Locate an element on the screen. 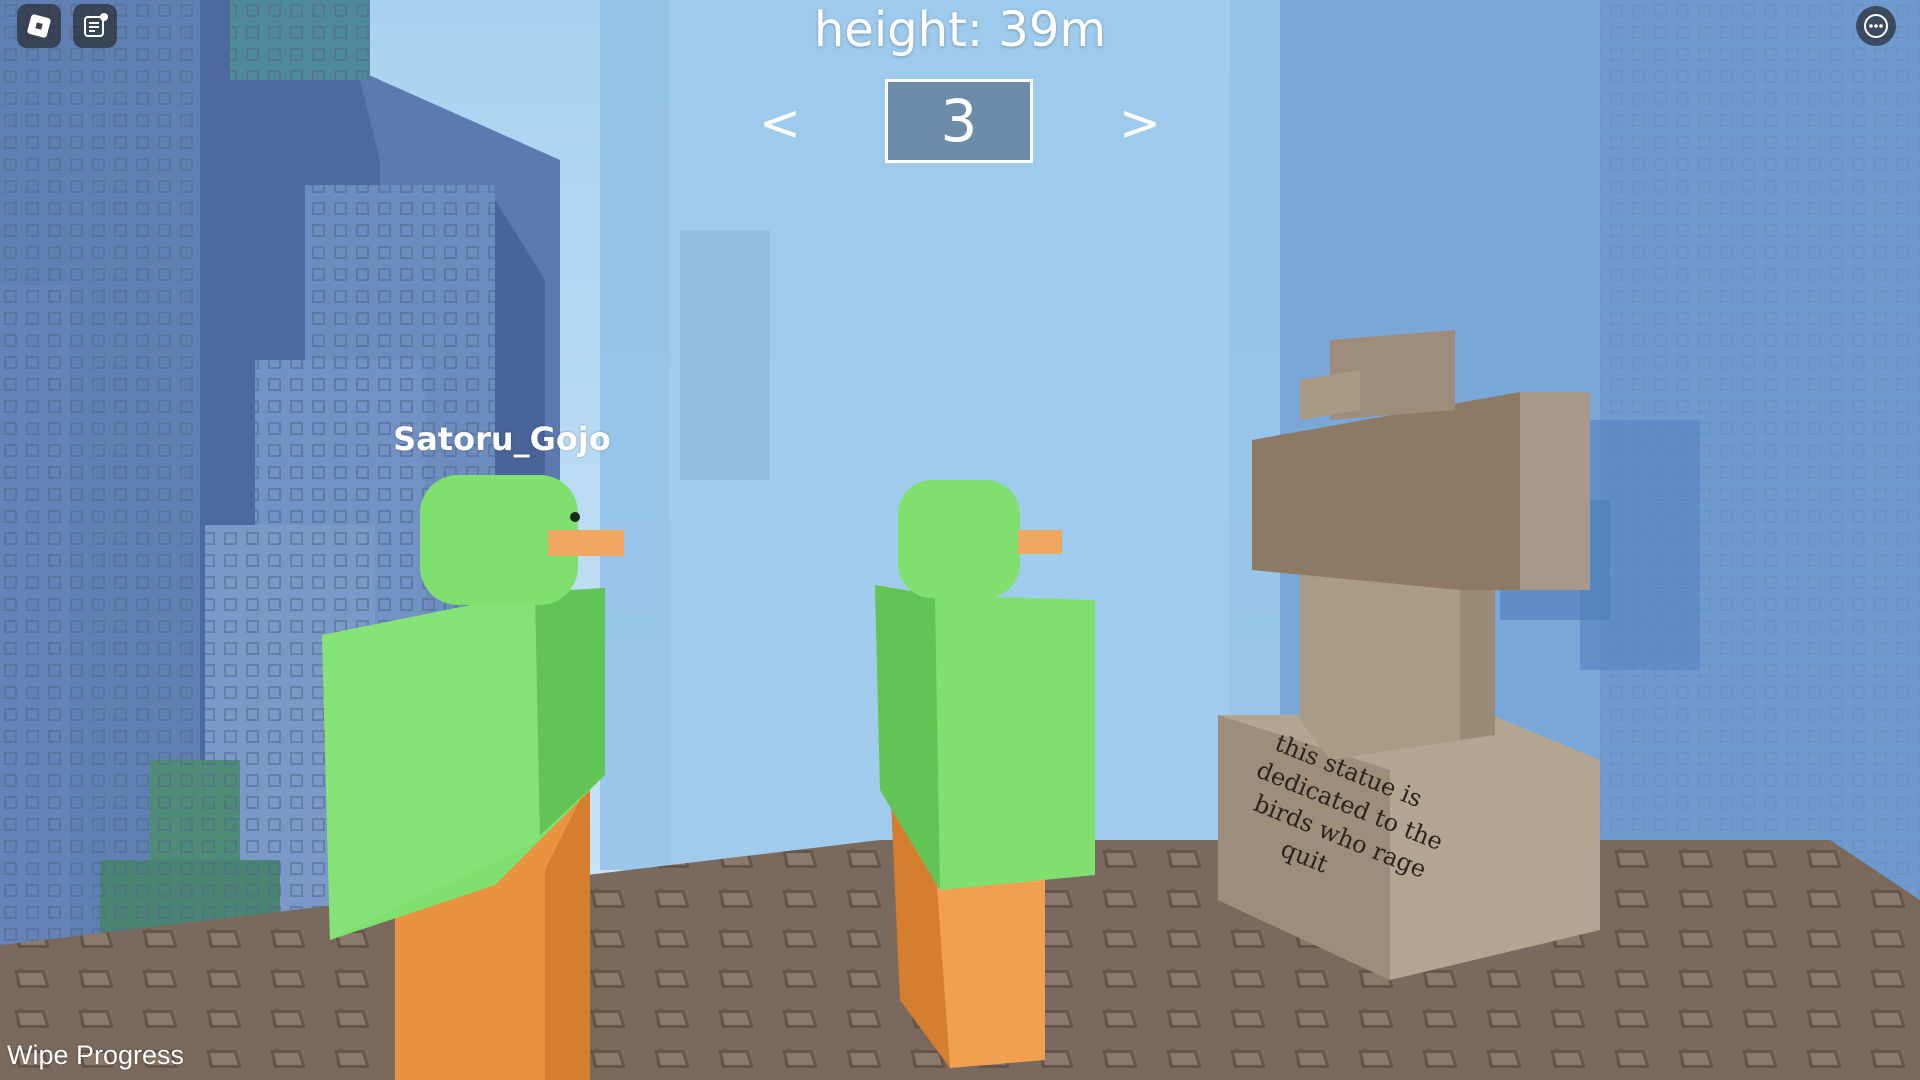  wipe-progress-button: Wipe Progress is located at coordinates (95, 1055).